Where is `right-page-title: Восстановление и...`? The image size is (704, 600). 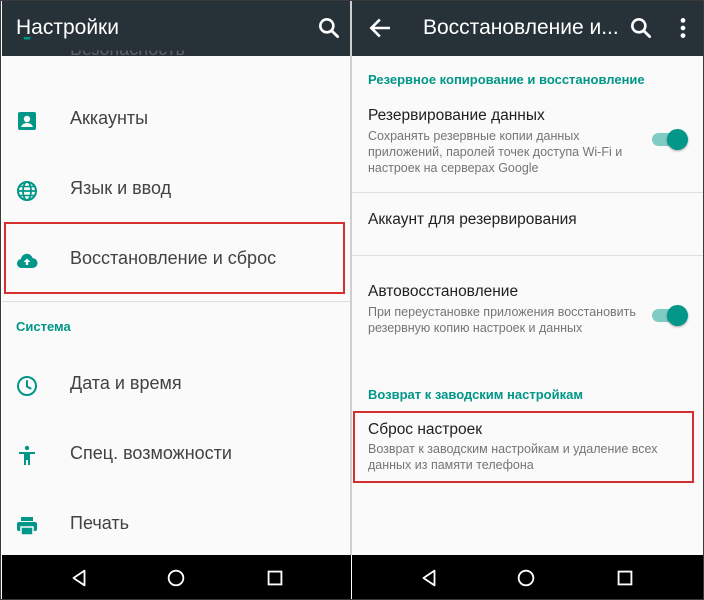
right-page-title: Восстановление и... is located at coordinates (521, 27).